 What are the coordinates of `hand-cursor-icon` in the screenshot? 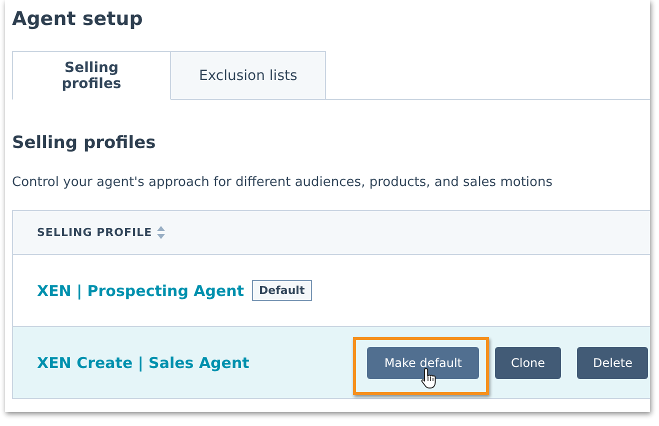 It's located at (429, 377).